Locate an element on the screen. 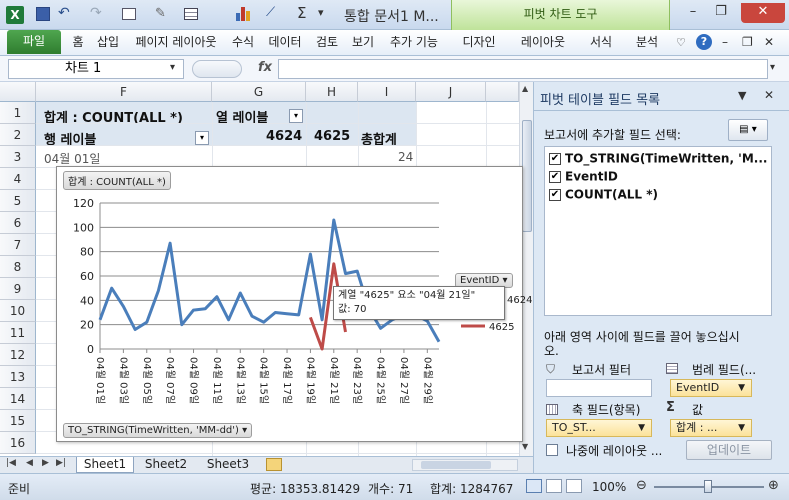  minimize-button: – is located at coordinates (693, 13).